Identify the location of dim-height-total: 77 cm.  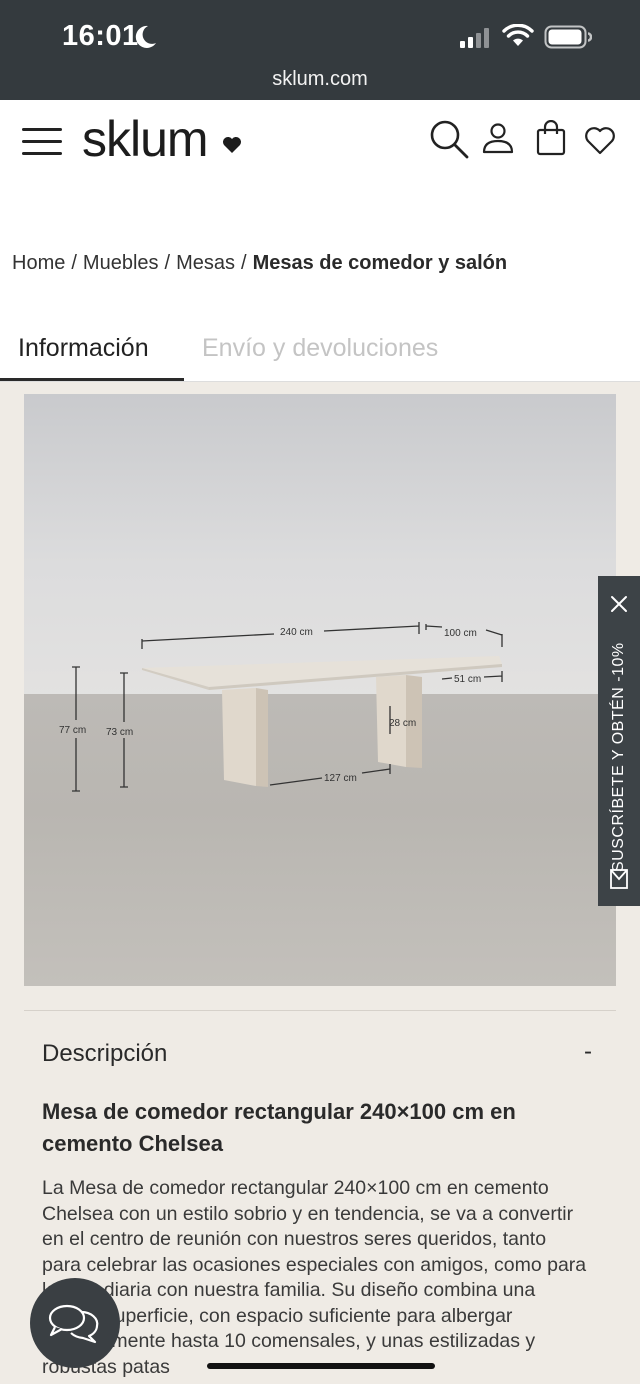
(72, 730).